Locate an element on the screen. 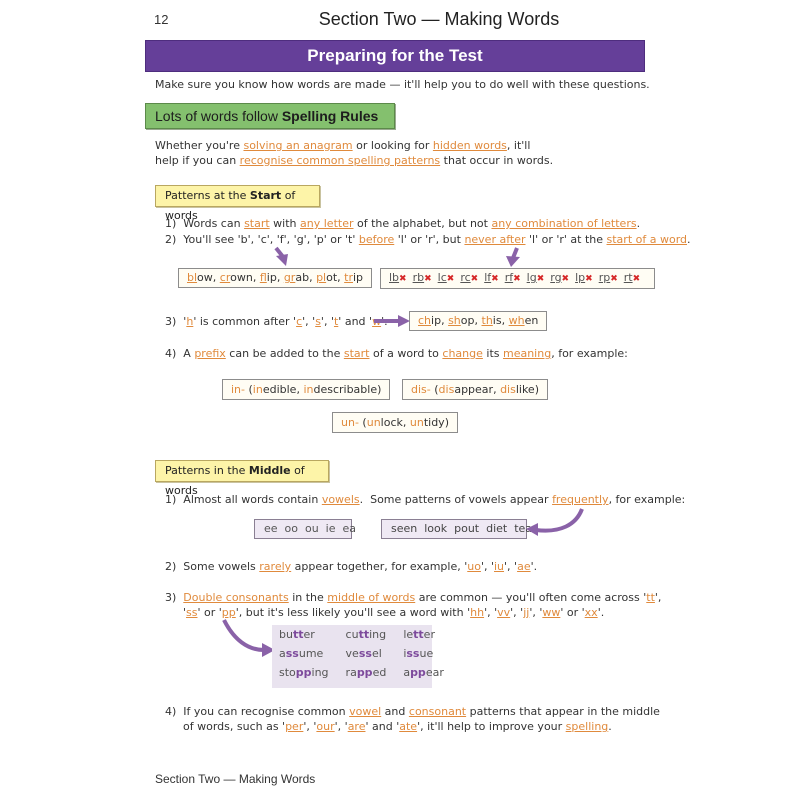 Image resolution: width=800 pixels, height=800 pixels. link-change: change is located at coordinates (462, 353).